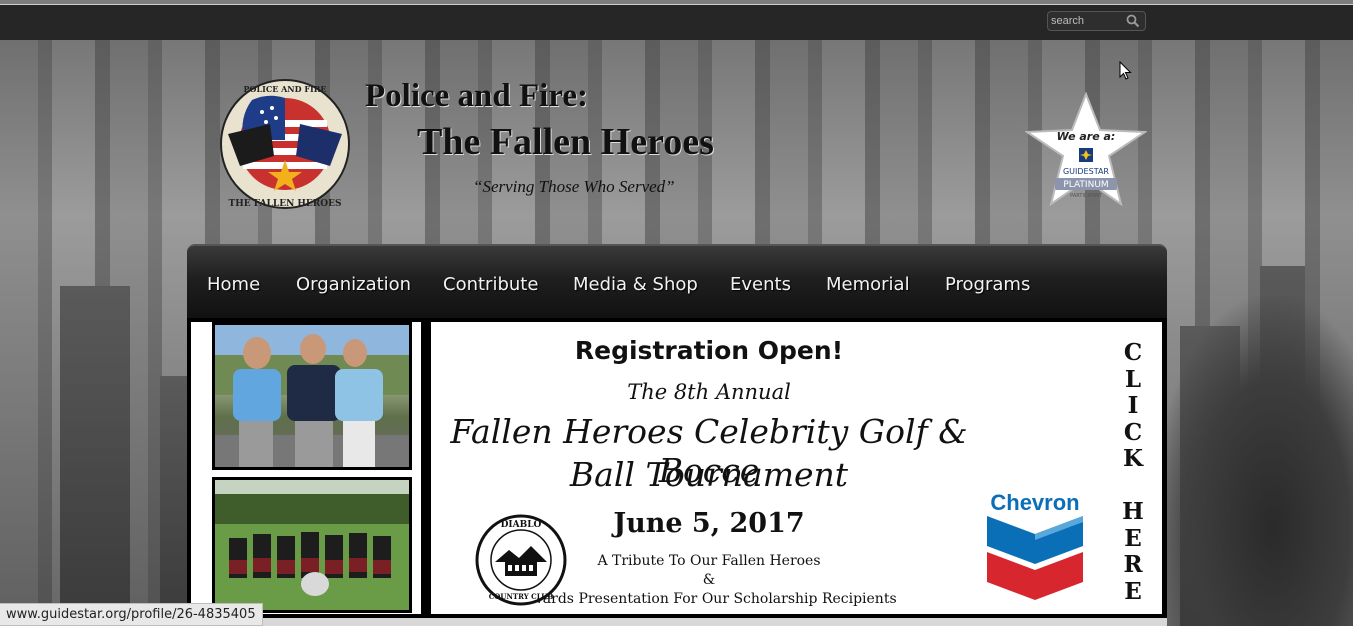 This screenshot has width=1353, height=626. I want to click on nav-home: Home, so click(233, 284).